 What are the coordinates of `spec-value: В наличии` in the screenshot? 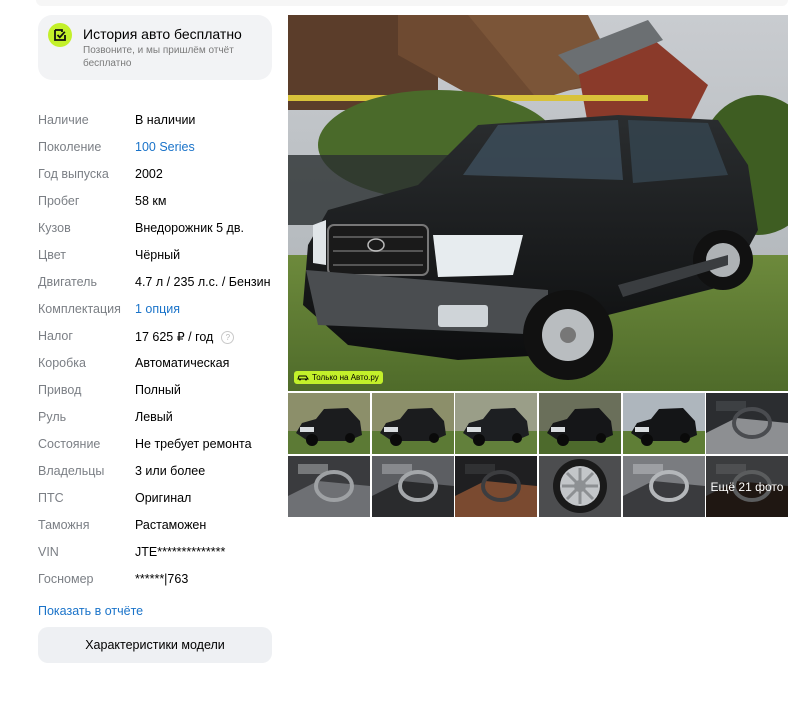 It's located at (165, 120).